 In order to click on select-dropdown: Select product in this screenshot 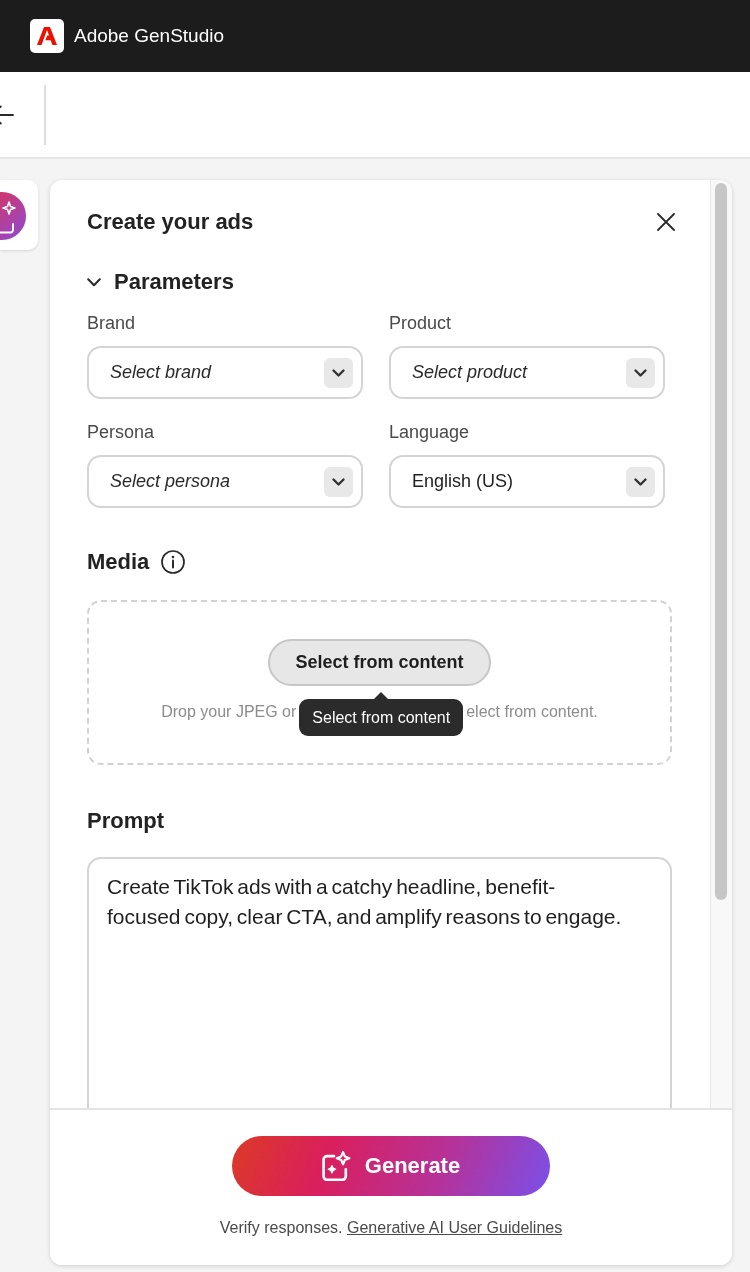, I will do `click(527, 372)`.